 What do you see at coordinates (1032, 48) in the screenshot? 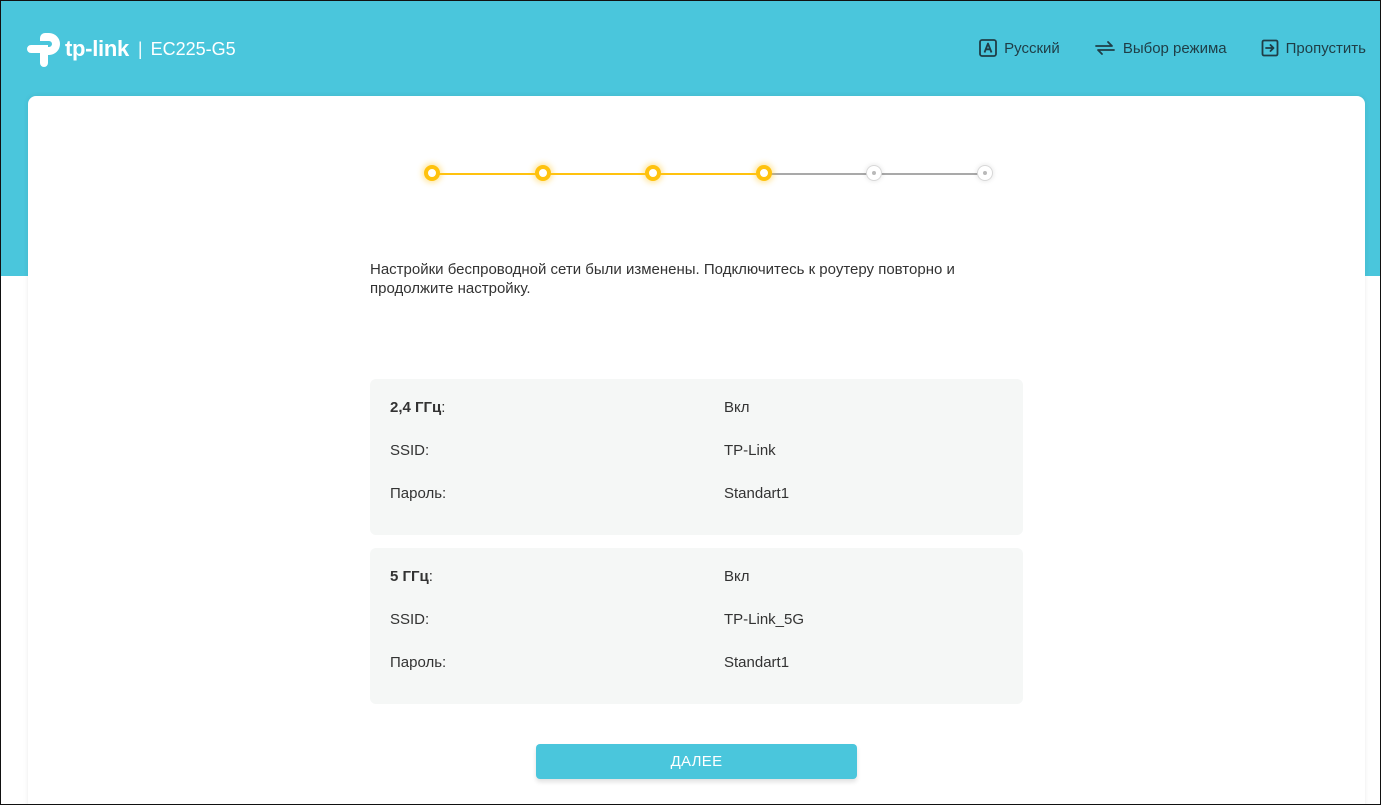
I see `language-label: Русский` at bounding box center [1032, 48].